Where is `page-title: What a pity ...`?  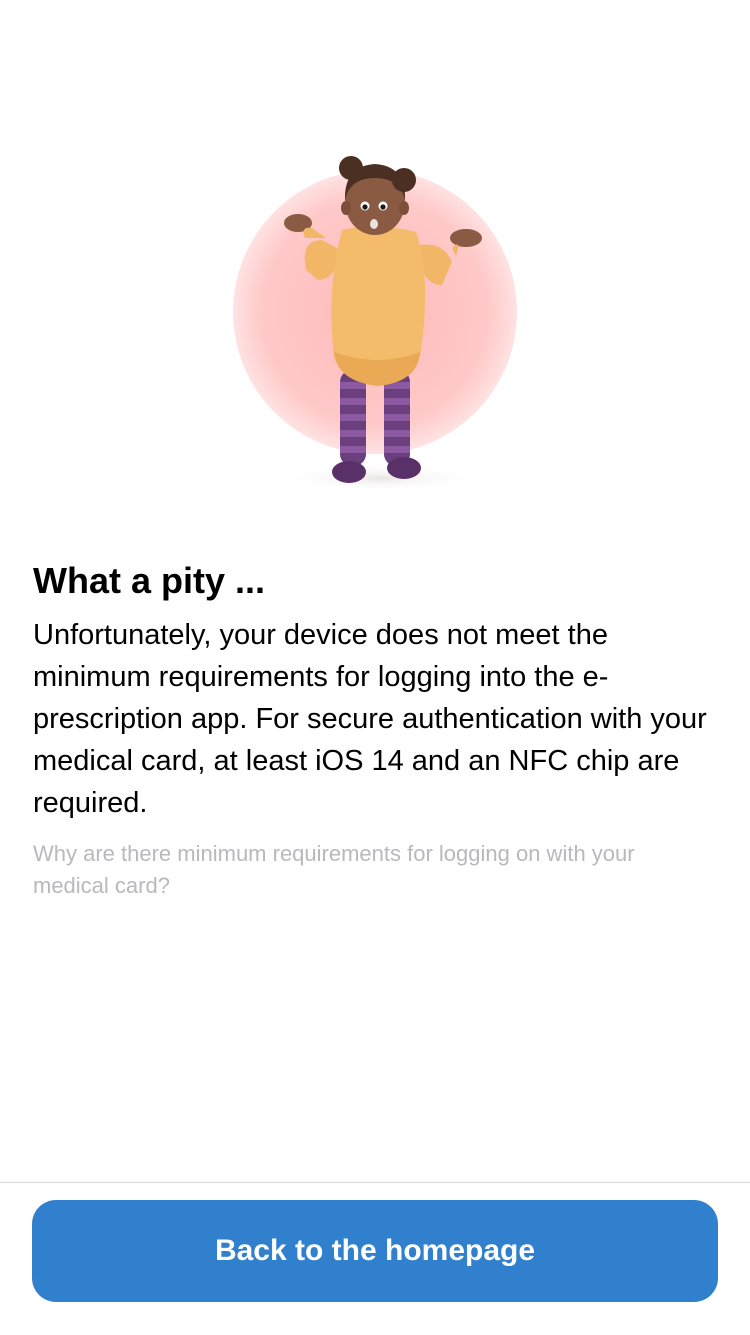 page-title: What a pity ... is located at coordinates (149, 580).